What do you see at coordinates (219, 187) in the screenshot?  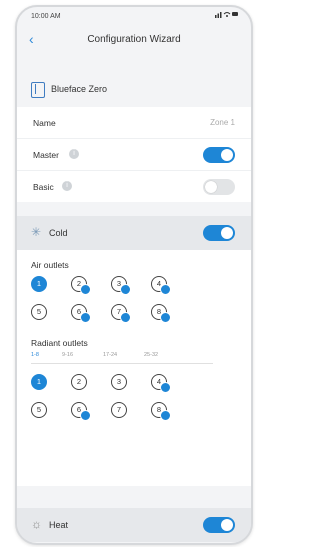 I see `basic-toggle` at bounding box center [219, 187].